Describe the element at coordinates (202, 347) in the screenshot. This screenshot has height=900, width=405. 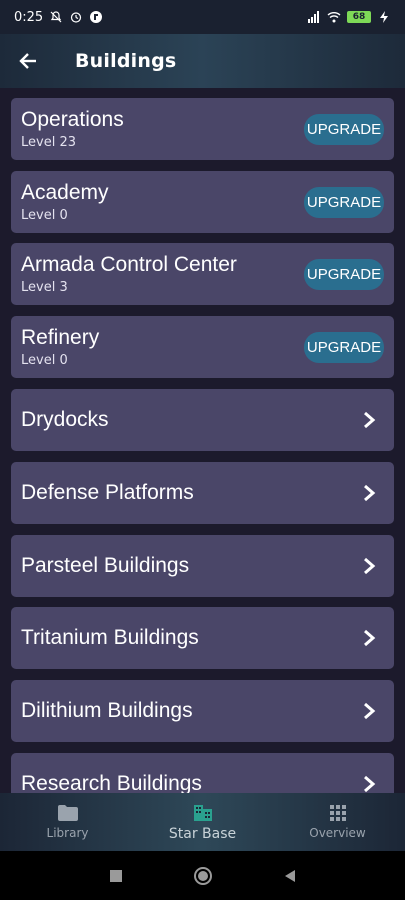
I see `building-row-refinery: Refinery Level 0 UPGRADE` at that location.